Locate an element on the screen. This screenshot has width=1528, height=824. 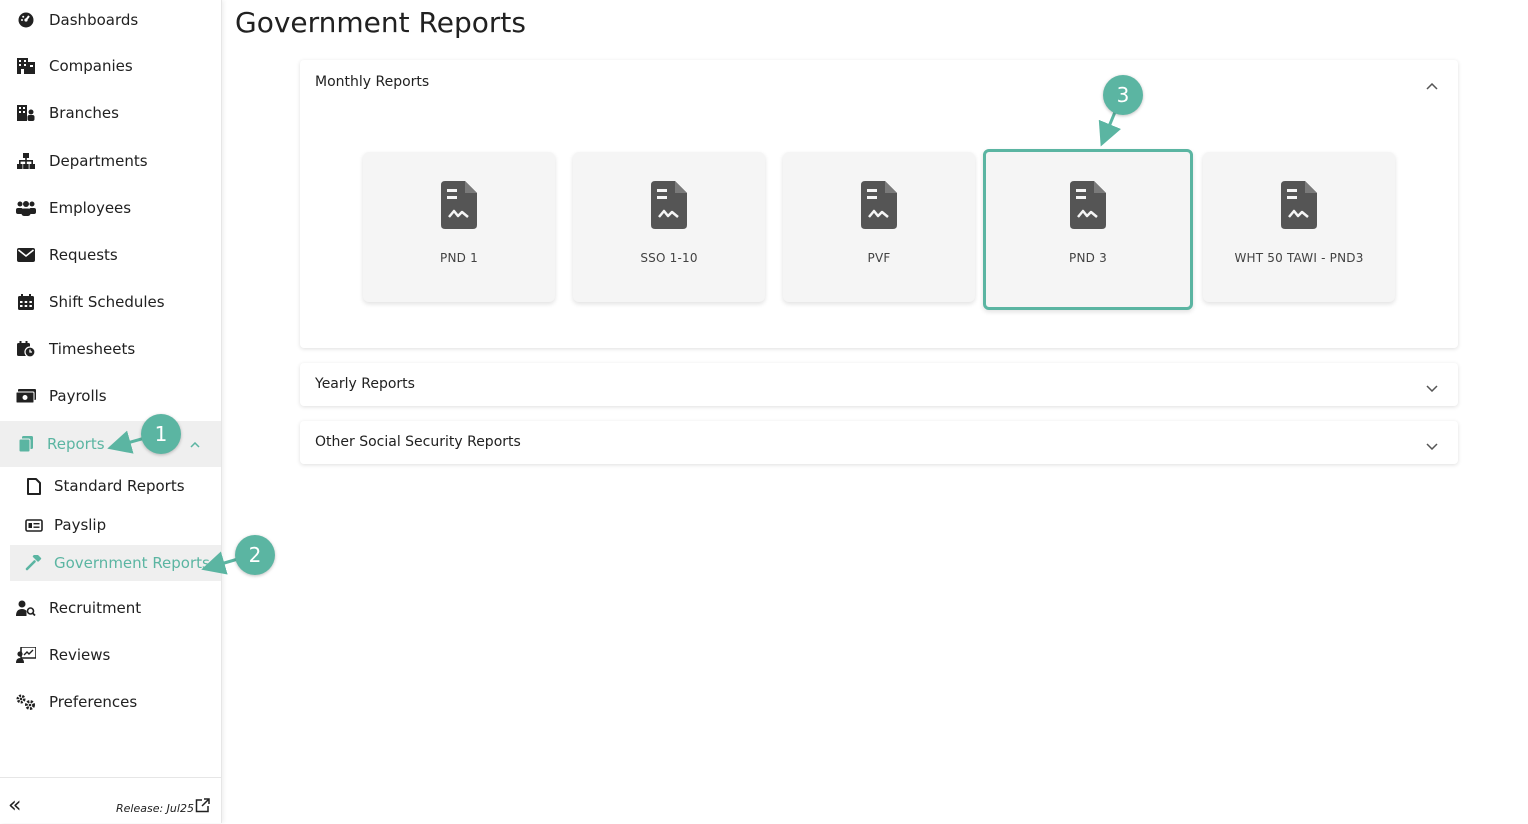
report-card-pnd1: PND 1 is located at coordinates (459, 227).